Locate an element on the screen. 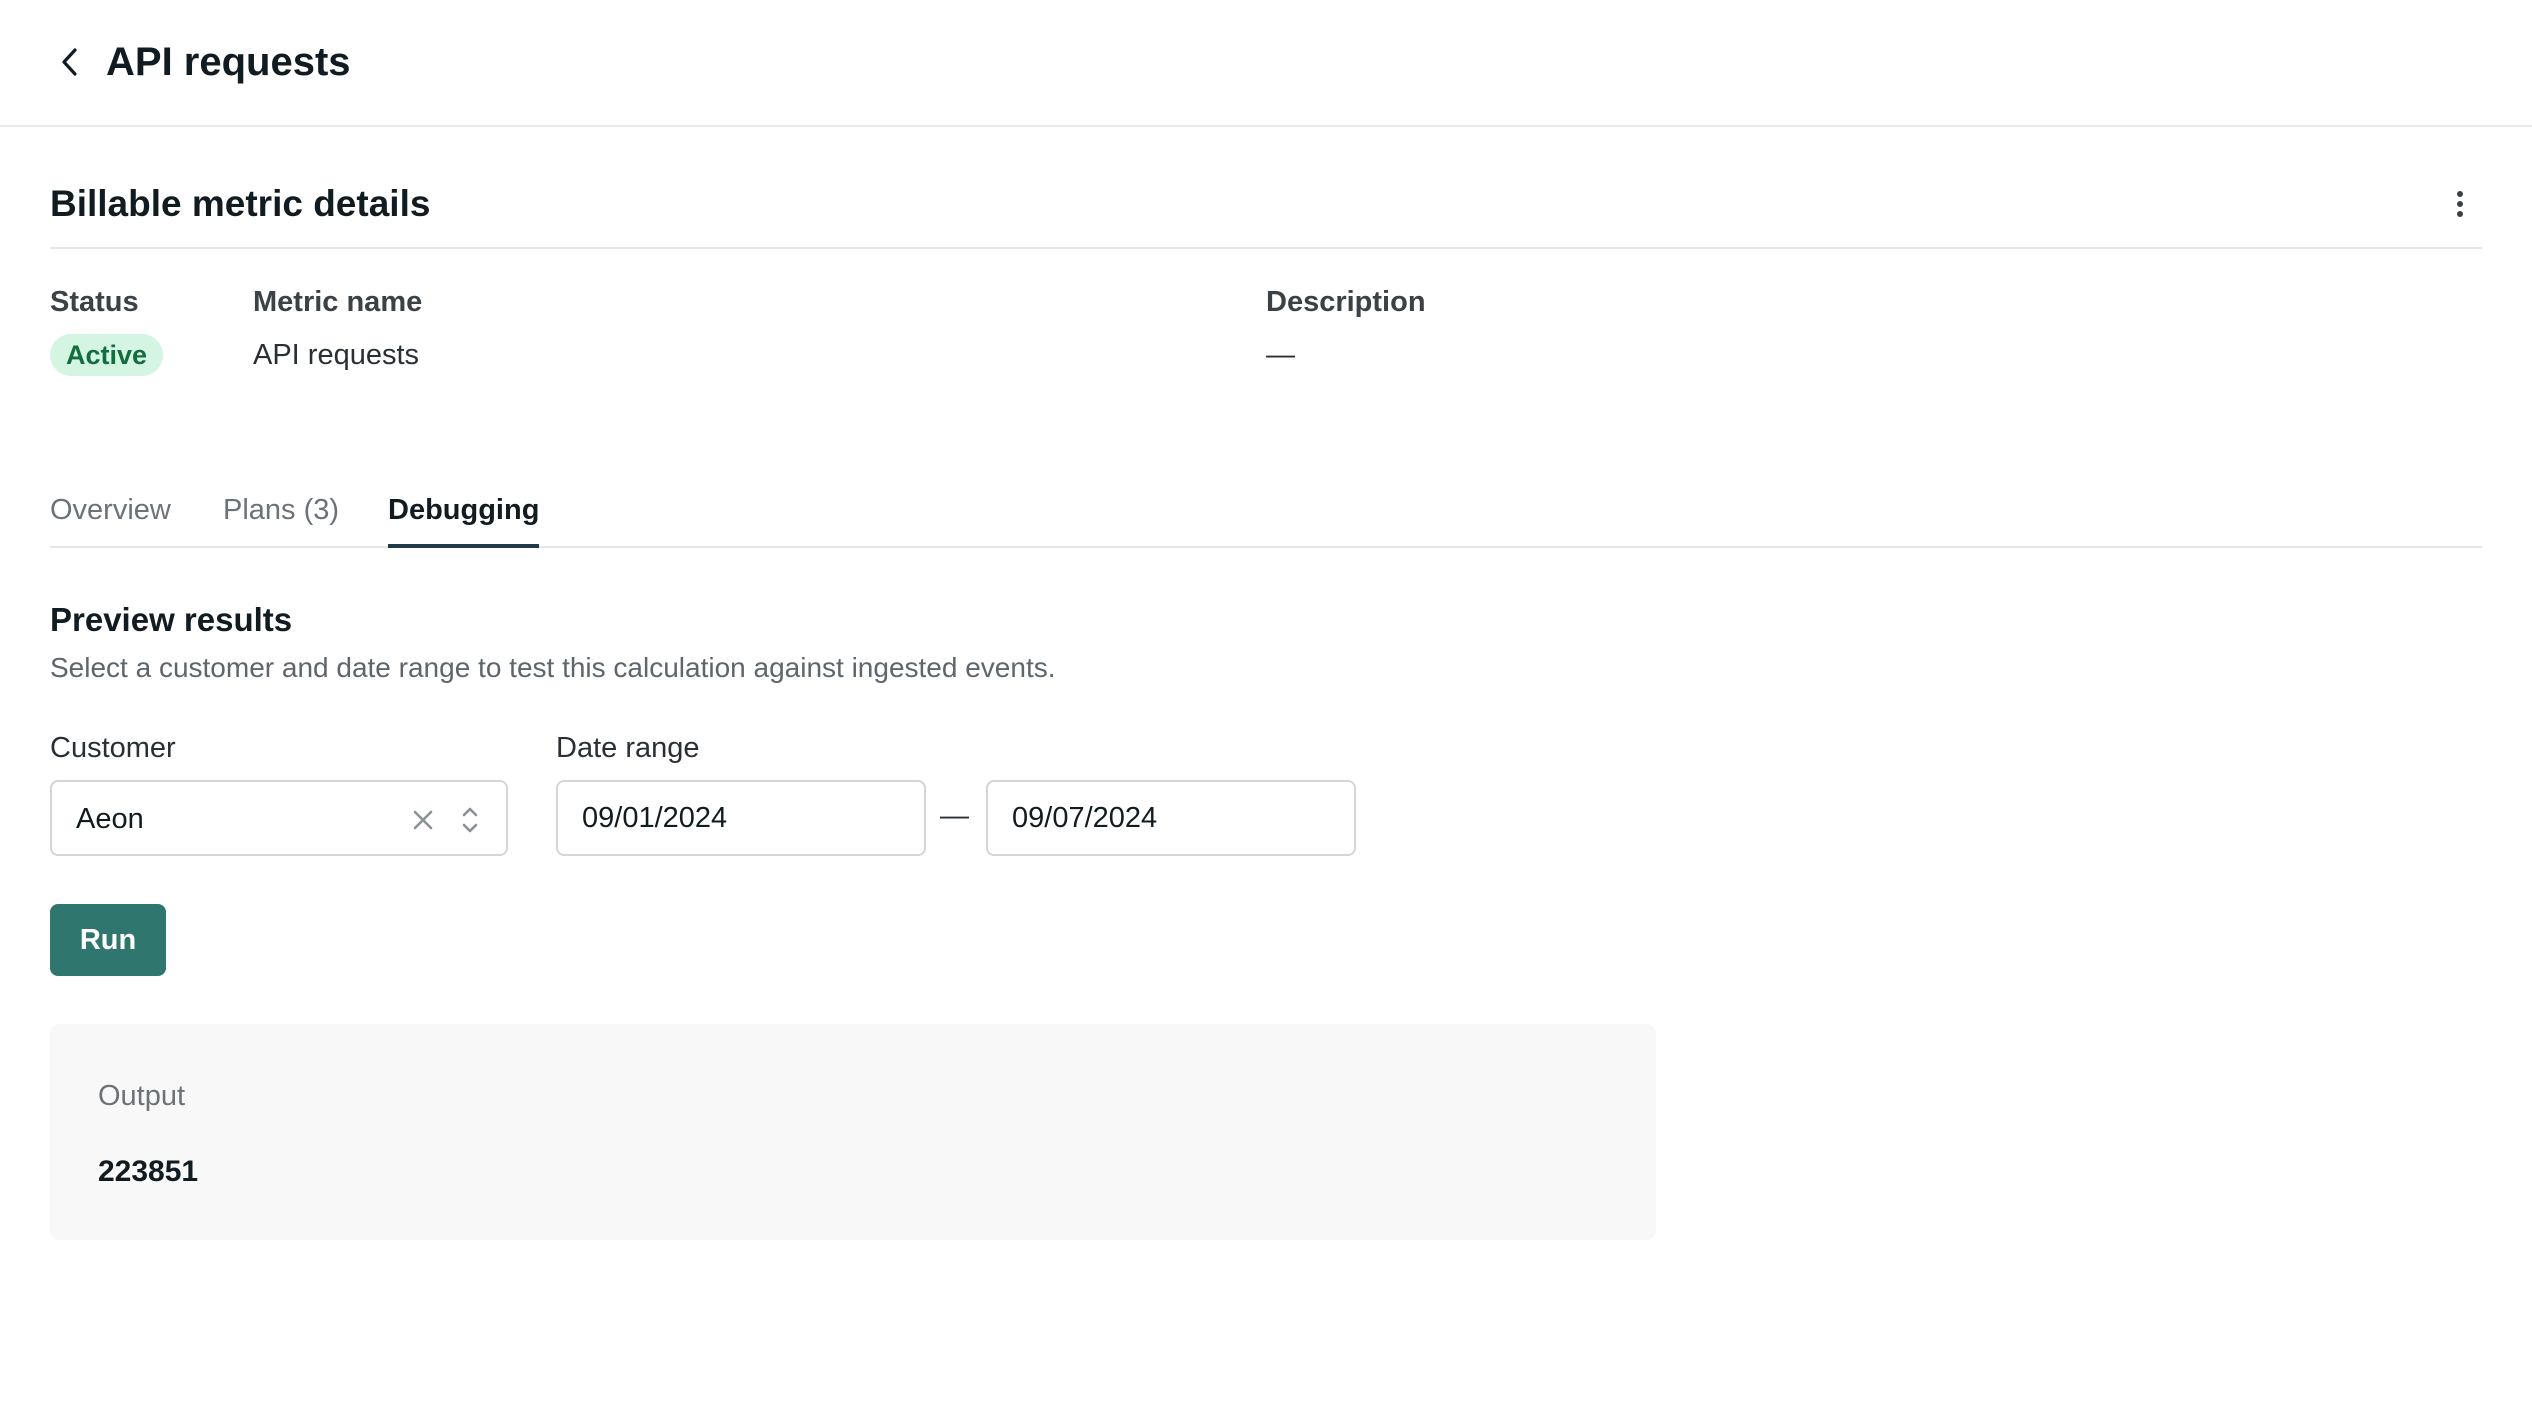 The image size is (2532, 1416). metric-name-value: API requests is located at coordinates (336, 355).